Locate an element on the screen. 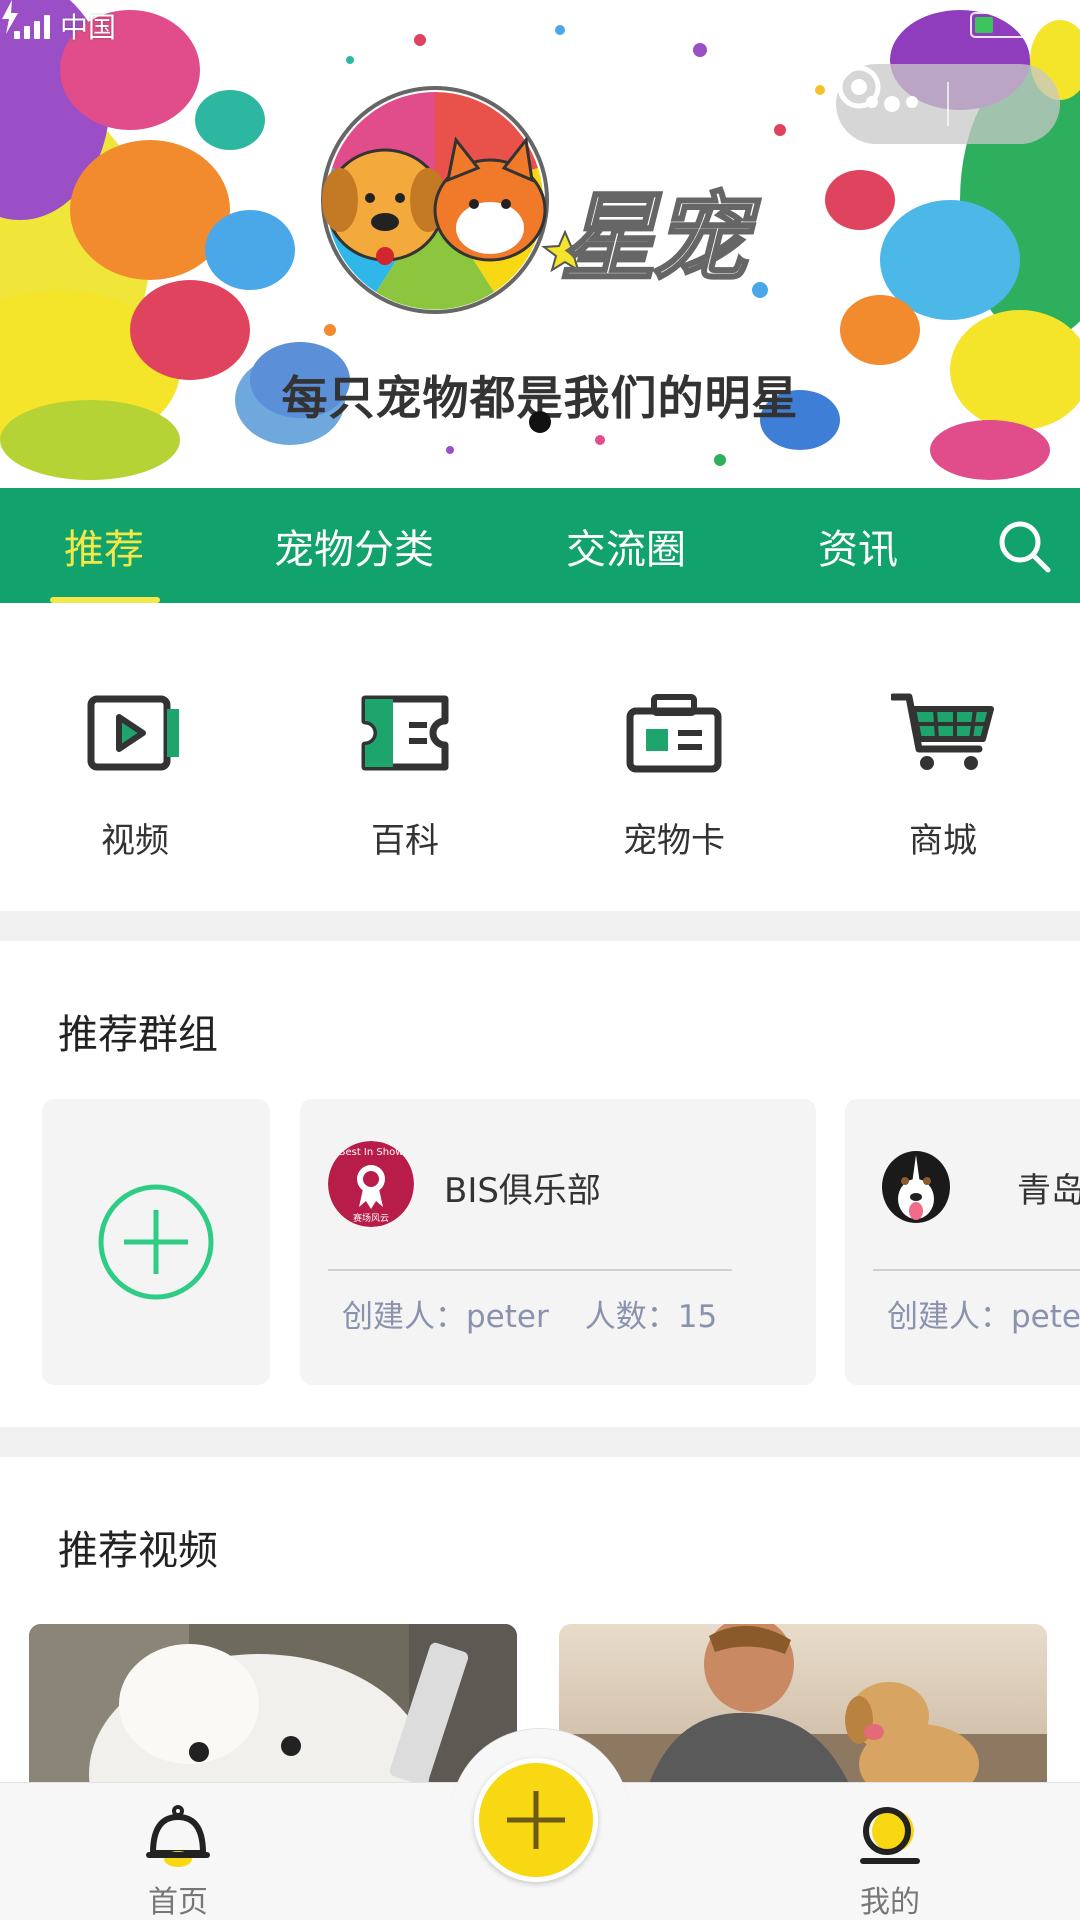  encyclopedia-icon is located at coordinates (405, 733).